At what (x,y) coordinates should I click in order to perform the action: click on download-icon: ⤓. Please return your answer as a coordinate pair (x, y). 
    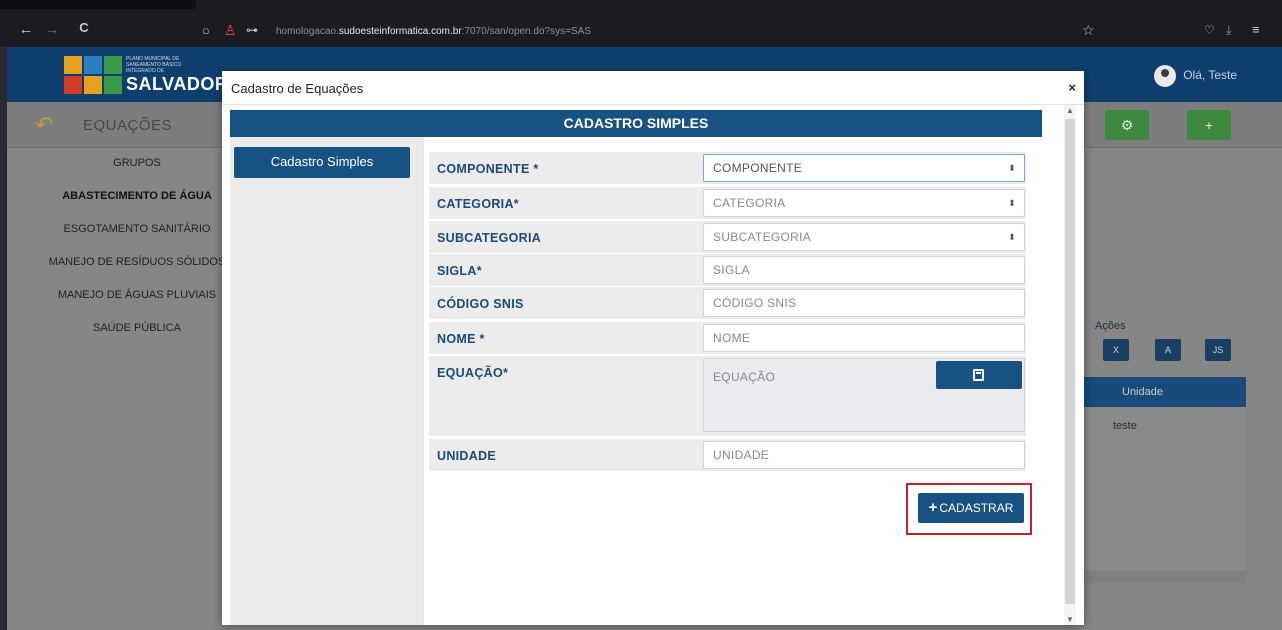
    Looking at the image, I should click on (1229, 30).